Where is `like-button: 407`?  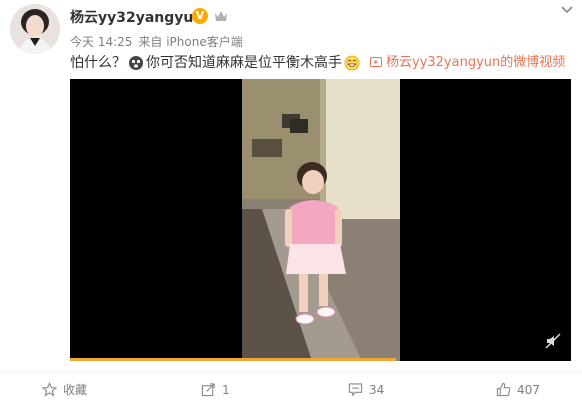
like-button: 407 is located at coordinates (518, 389).